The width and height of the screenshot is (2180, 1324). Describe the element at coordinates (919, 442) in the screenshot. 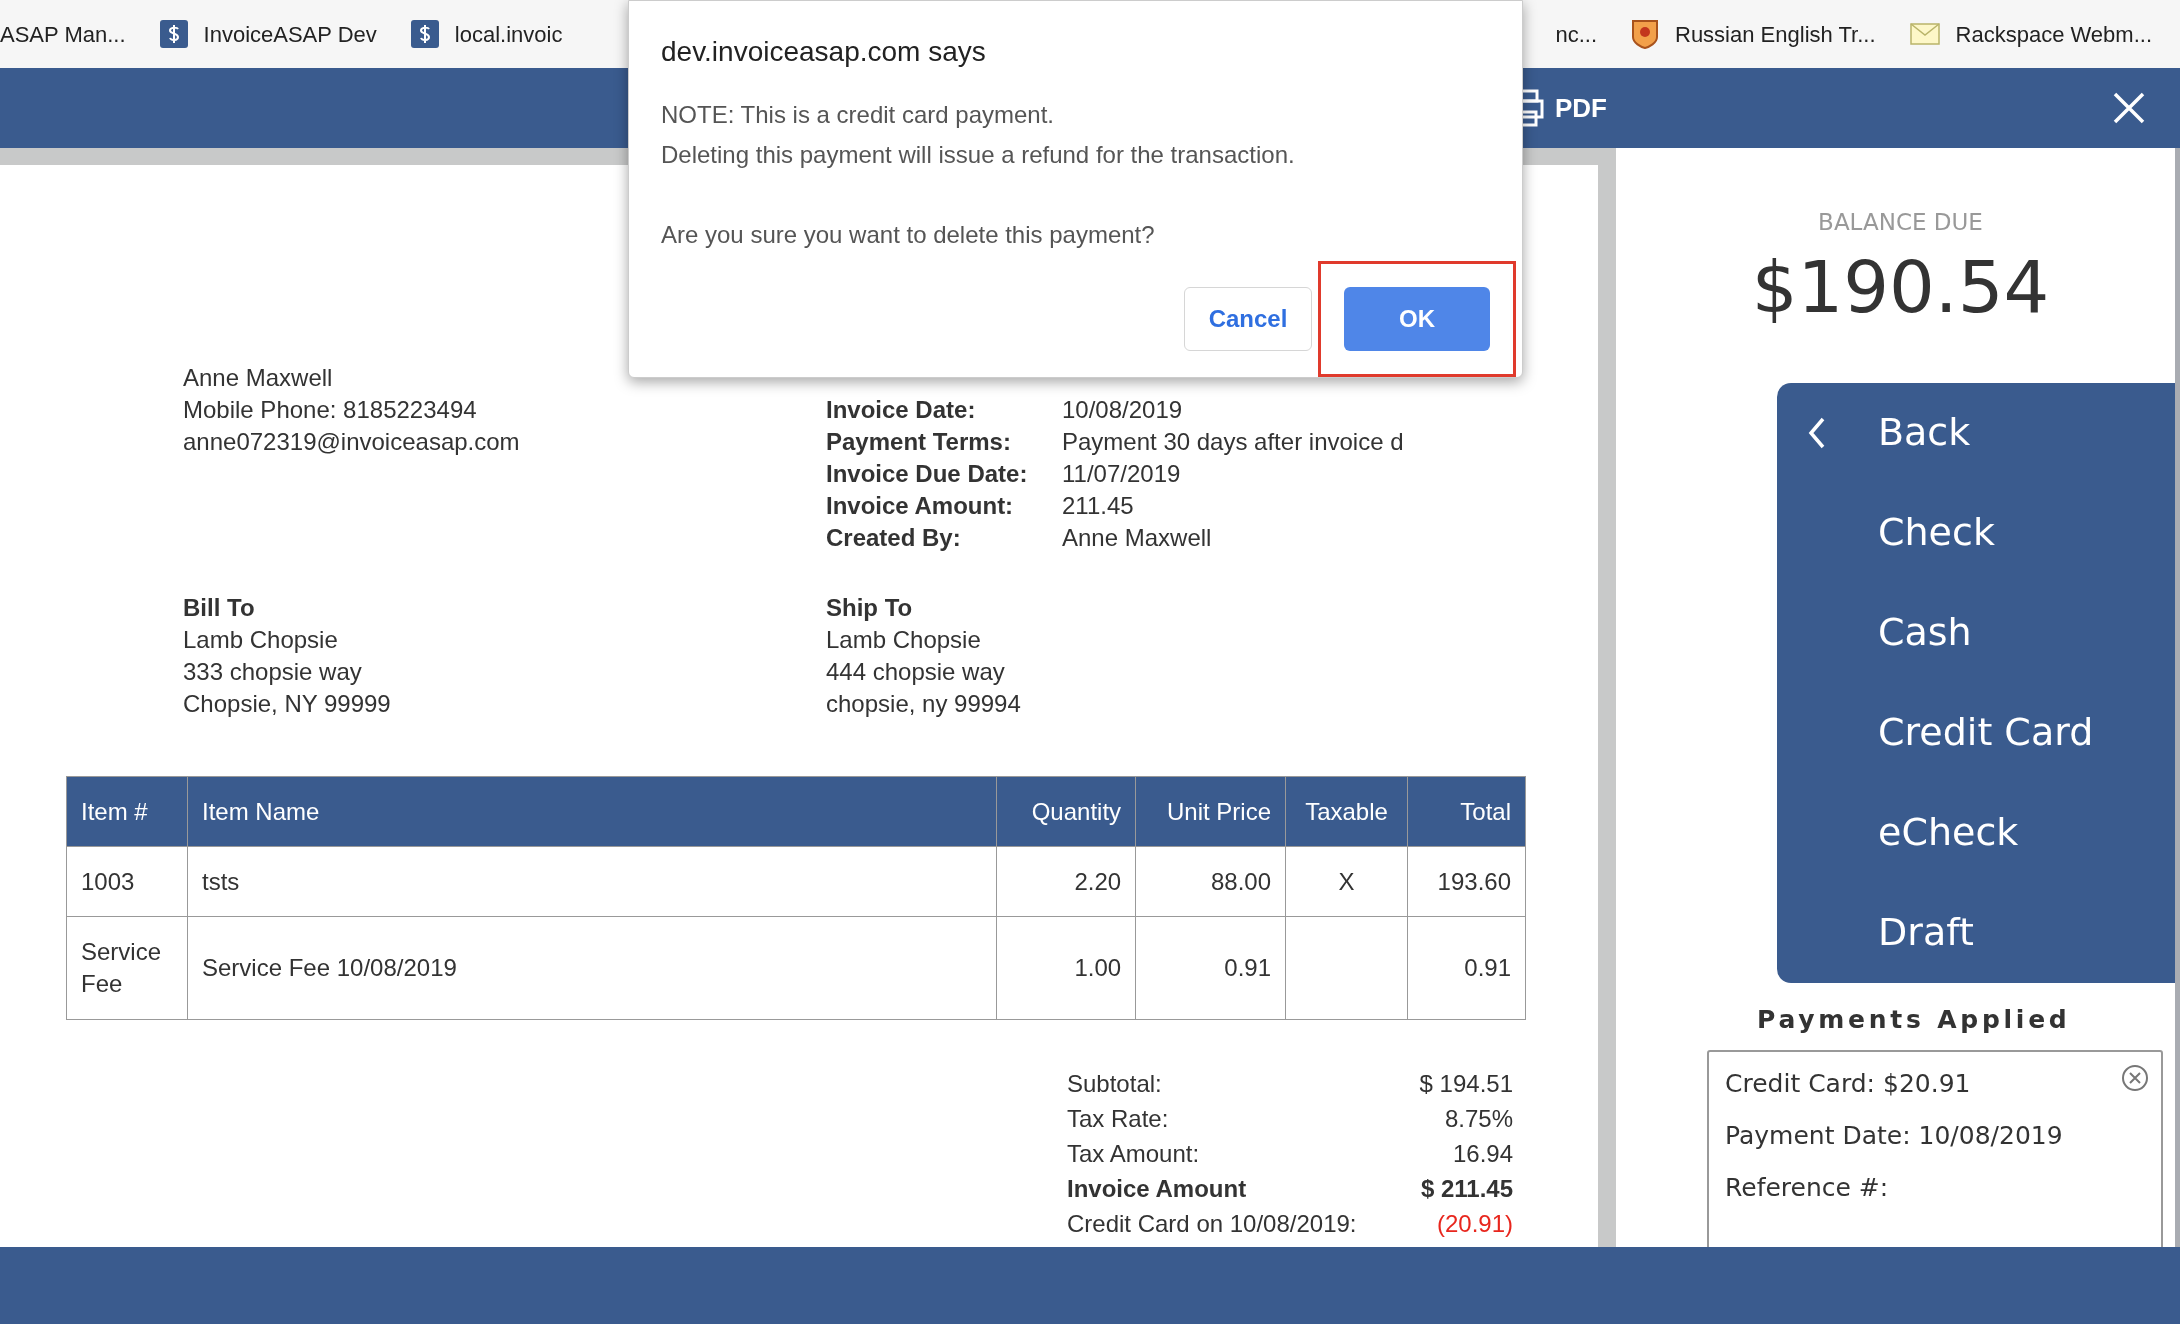

I see `detail-label: Payment Terms:` at that location.